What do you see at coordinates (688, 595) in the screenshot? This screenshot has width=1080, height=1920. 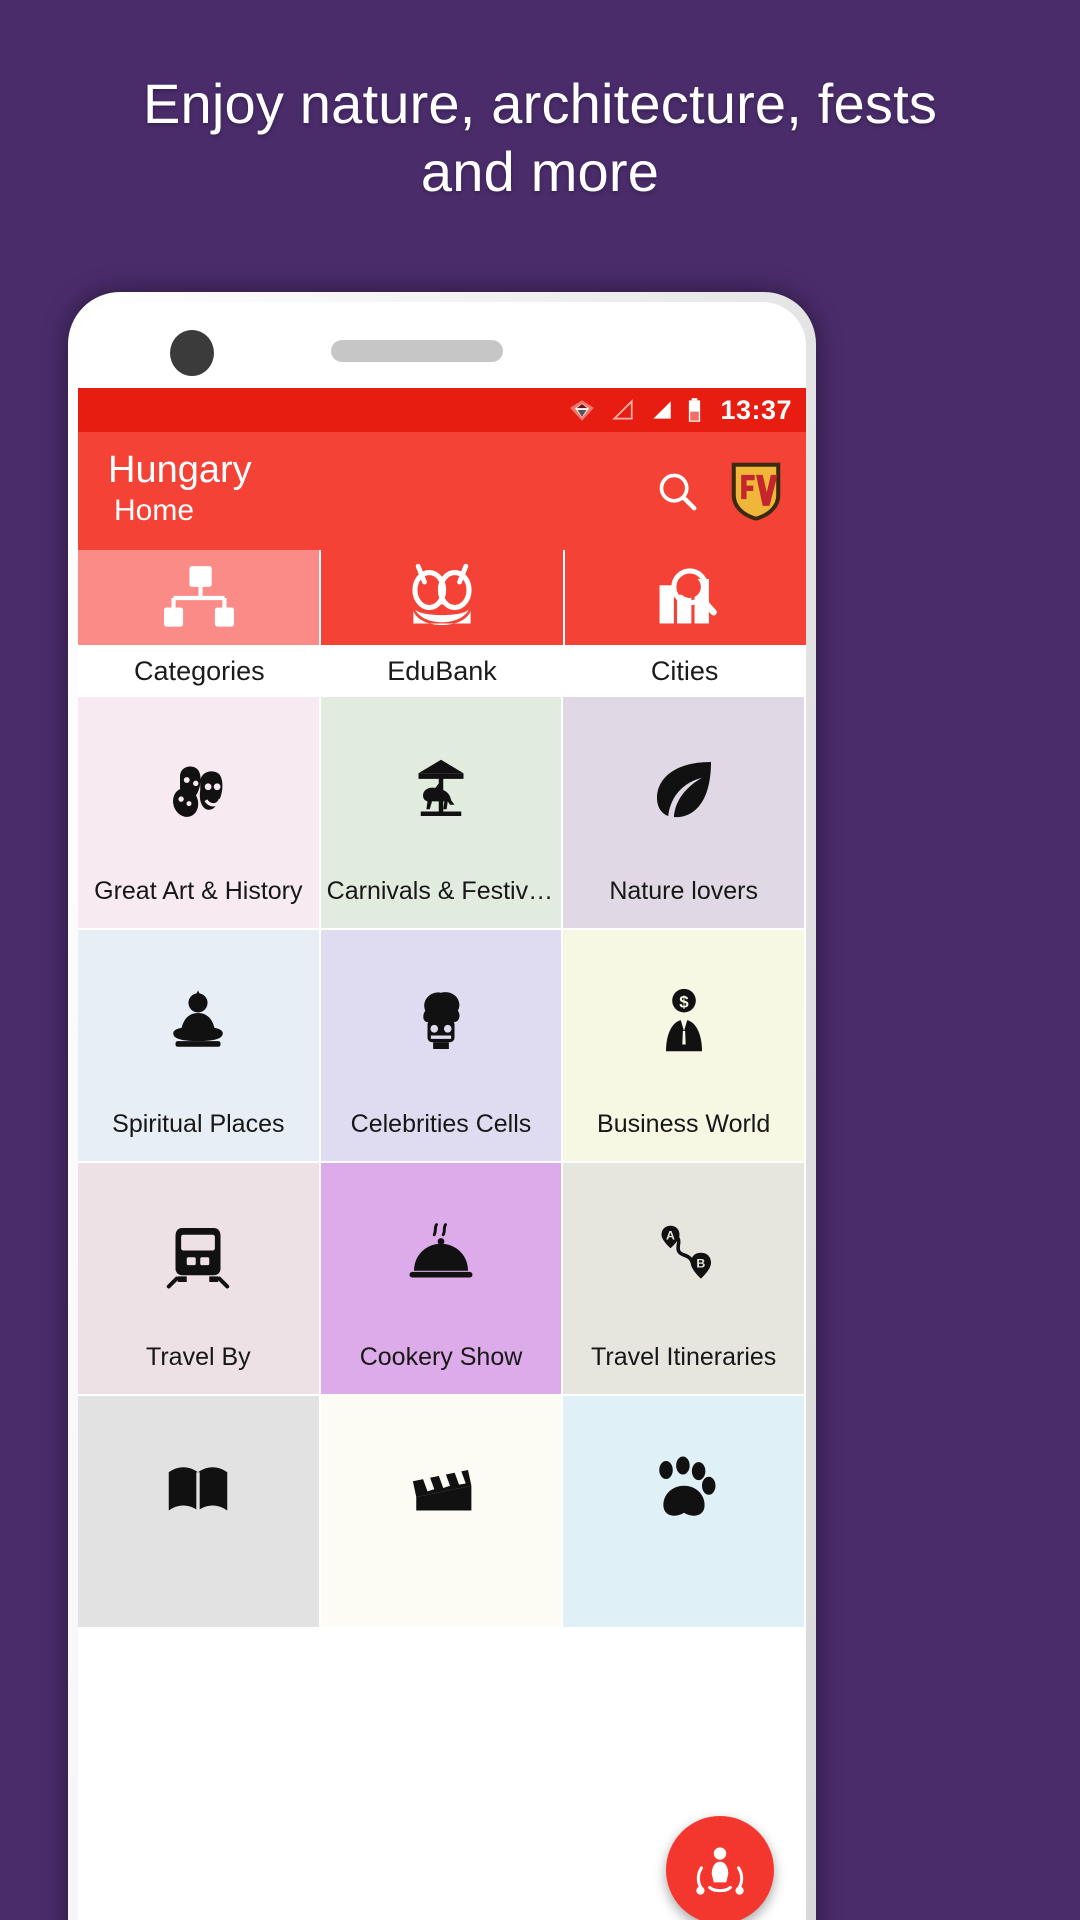 I see `city-search-icon` at bounding box center [688, 595].